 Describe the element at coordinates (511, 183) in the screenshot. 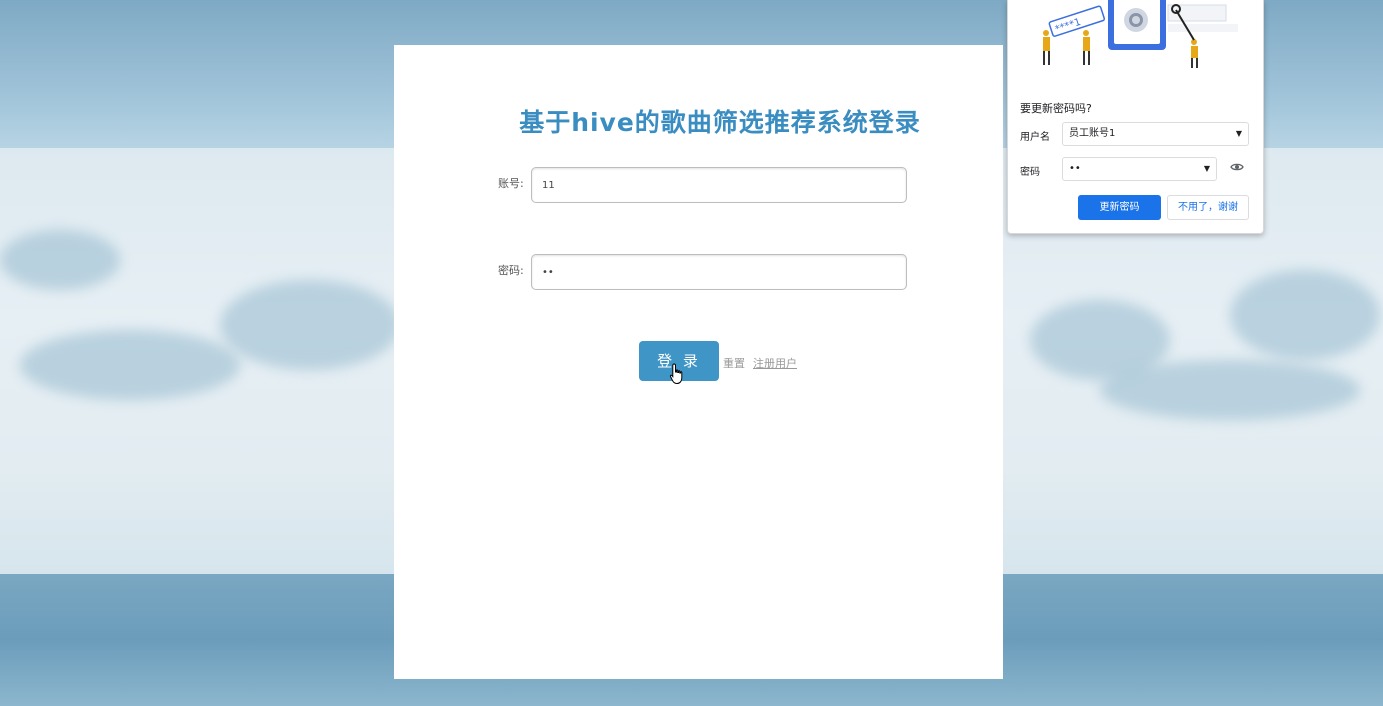

I see `account-label: 账号:` at that location.